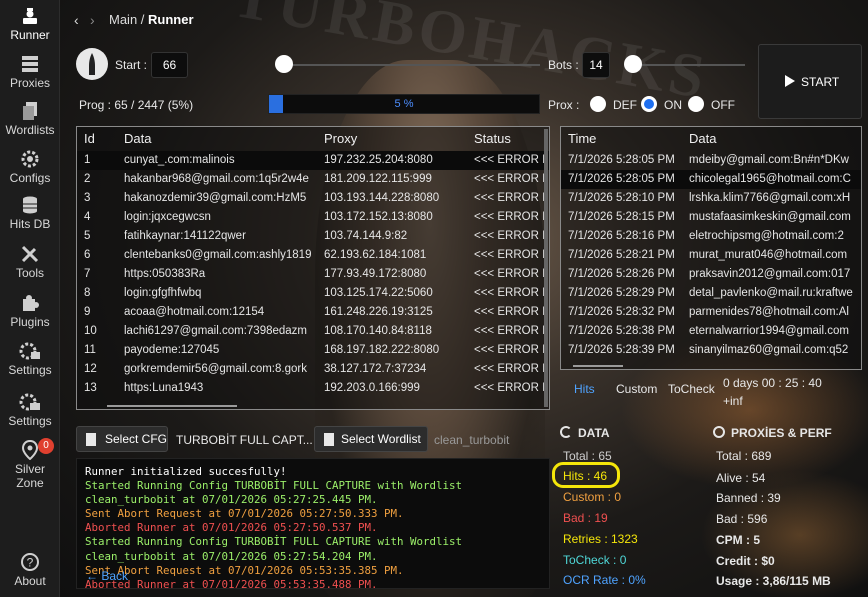 The image size is (868, 597). I want to click on start-button: START, so click(810, 81).